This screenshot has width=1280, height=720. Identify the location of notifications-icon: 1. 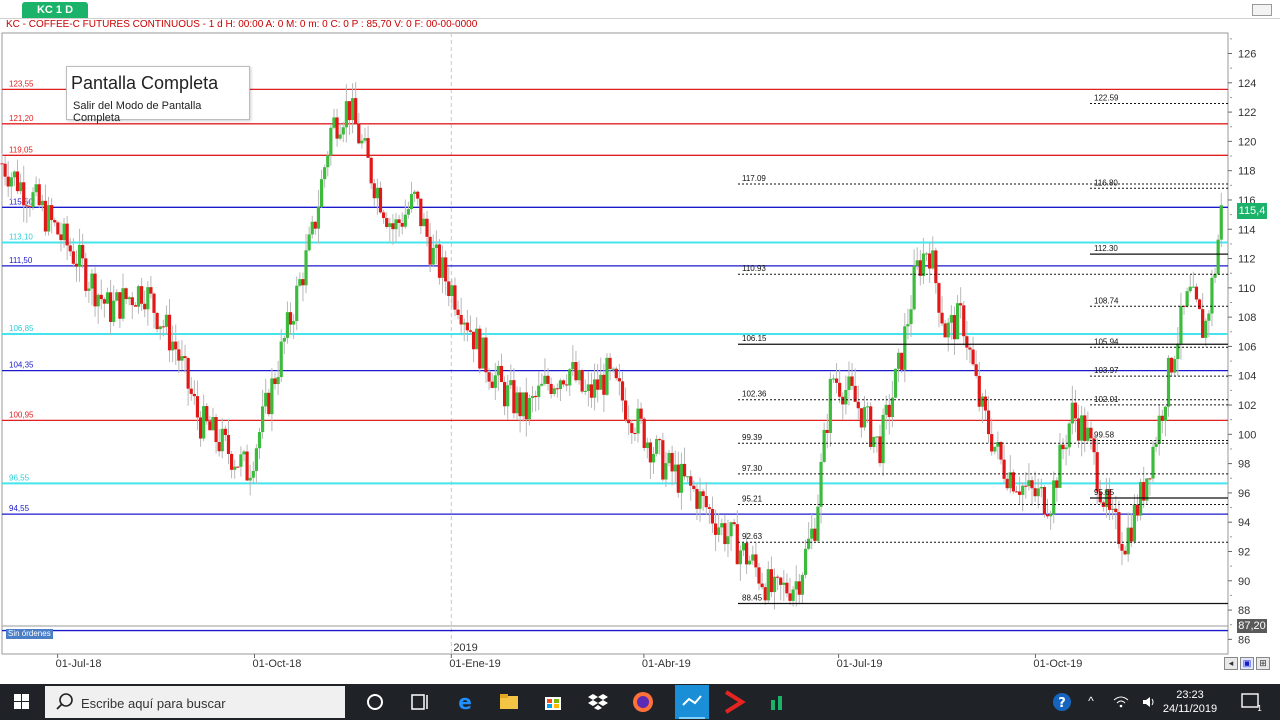
(1251, 702).